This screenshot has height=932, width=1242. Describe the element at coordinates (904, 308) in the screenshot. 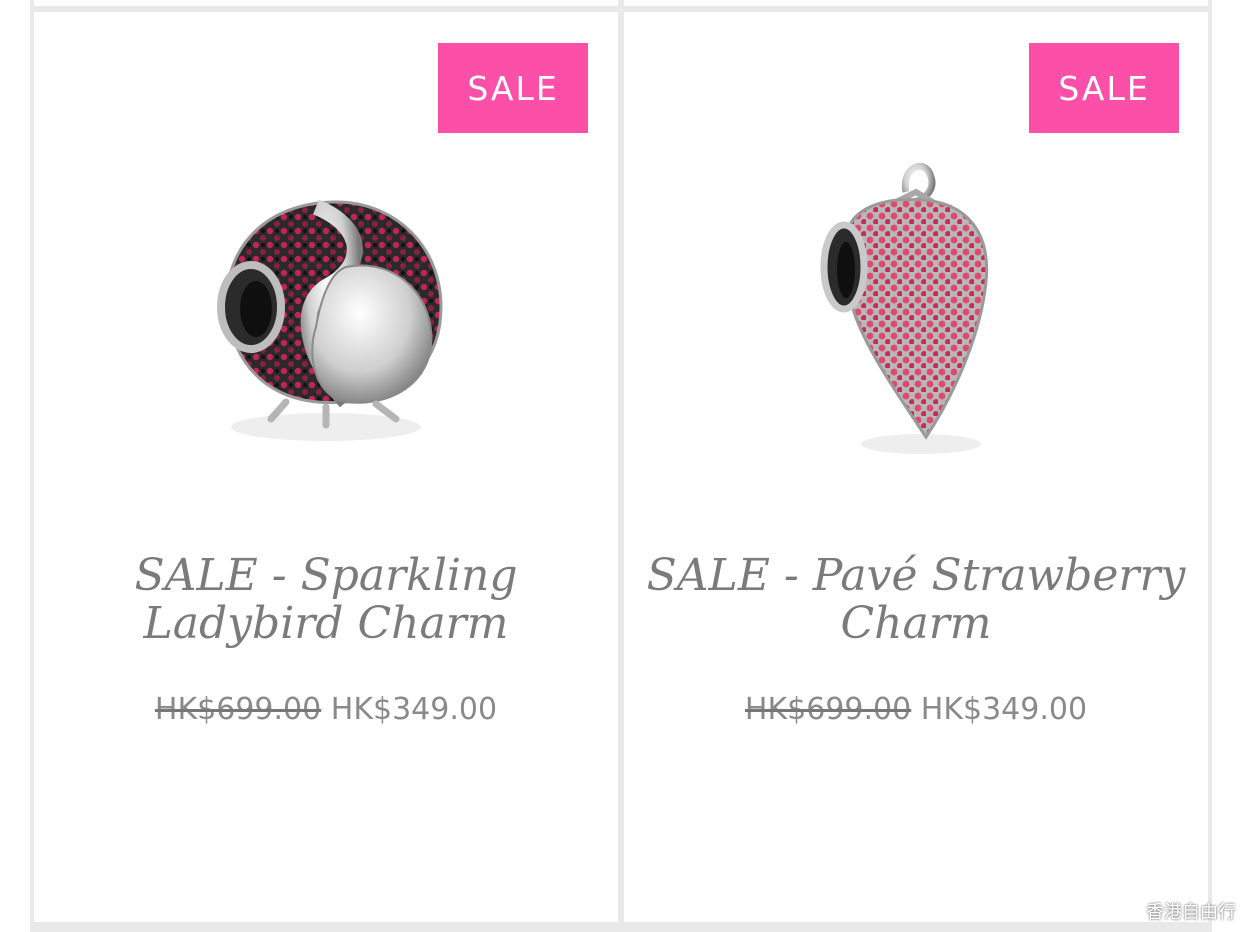

I see `strawberry-charm-icon` at that location.